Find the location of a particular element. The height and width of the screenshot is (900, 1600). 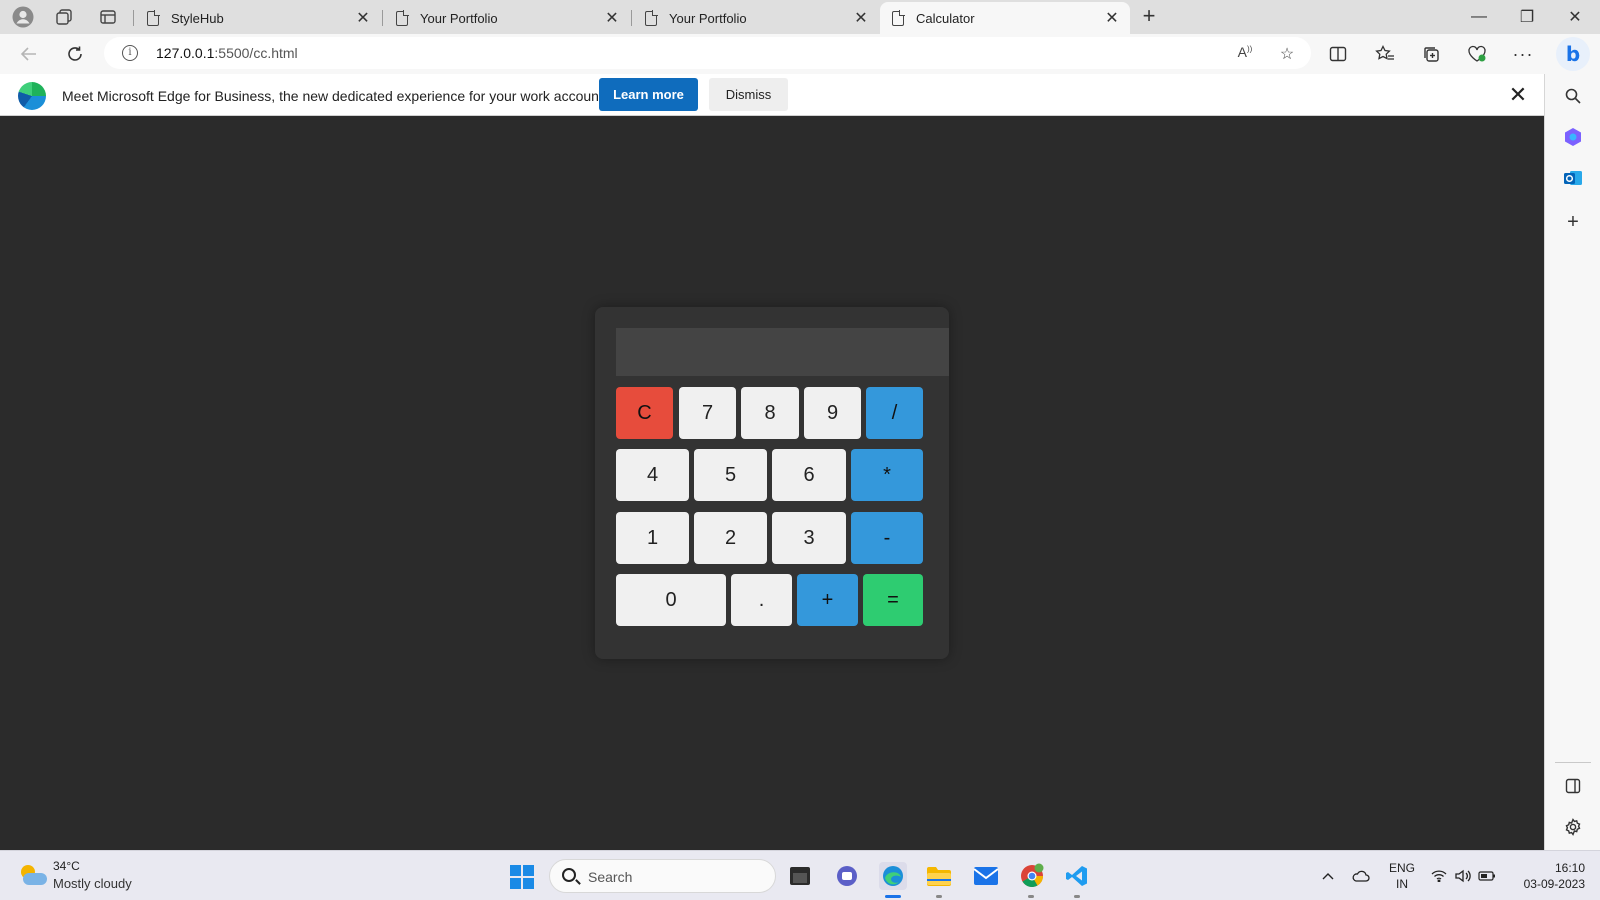

calculator: C 7 8 9 / 4 5 6 * 1 2 3 - 0 . + = is located at coordinates (772, 483).